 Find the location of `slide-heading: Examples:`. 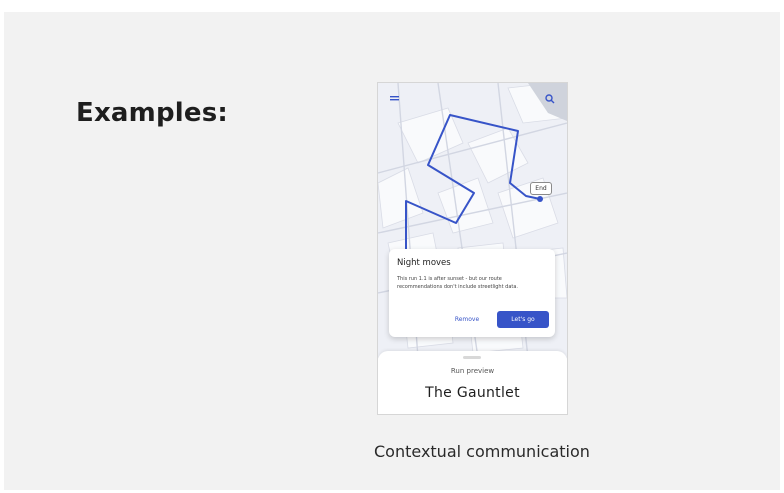

slide-heading: Examples: is located at coordinates (152, 113).